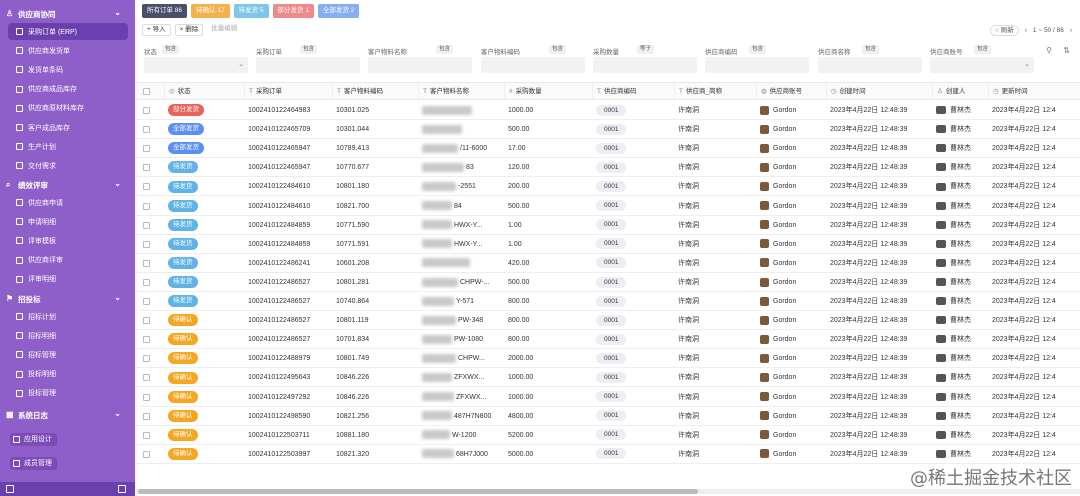  Describe the element at coordinates (68, 279) in the screenshot. I see `sidebar-item: 评审明细` at that location.